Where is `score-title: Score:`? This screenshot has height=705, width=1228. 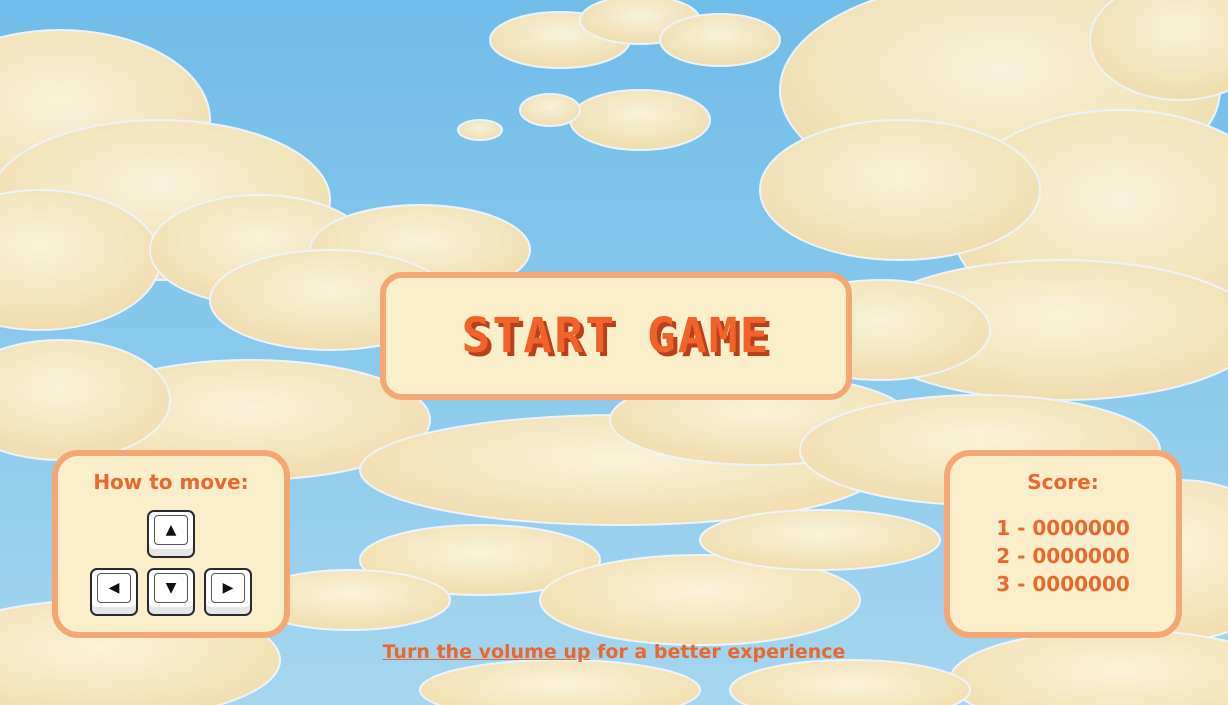 score-title: Score: is located at coordinates (1063, 482).